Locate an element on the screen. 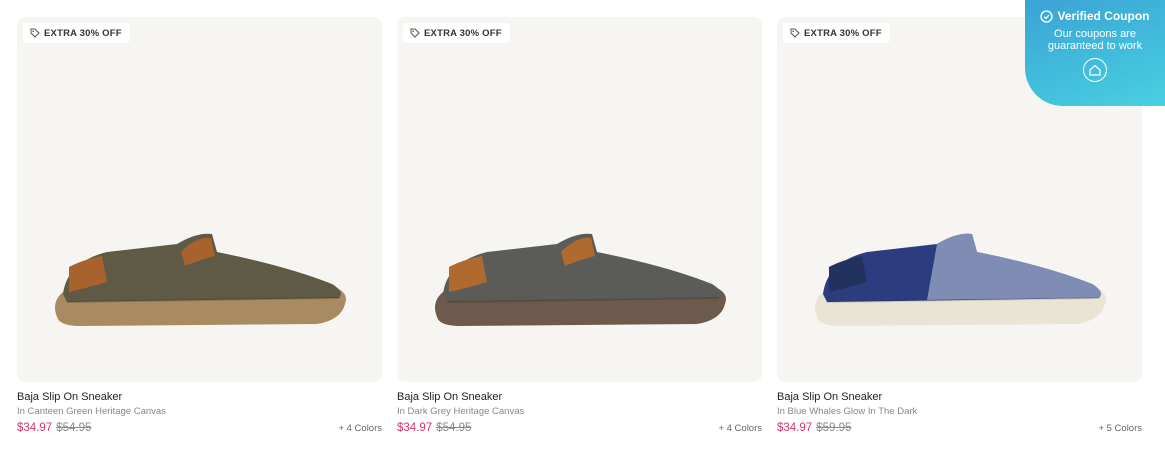  check-circle-icon is located at coordinates (1047, 16).